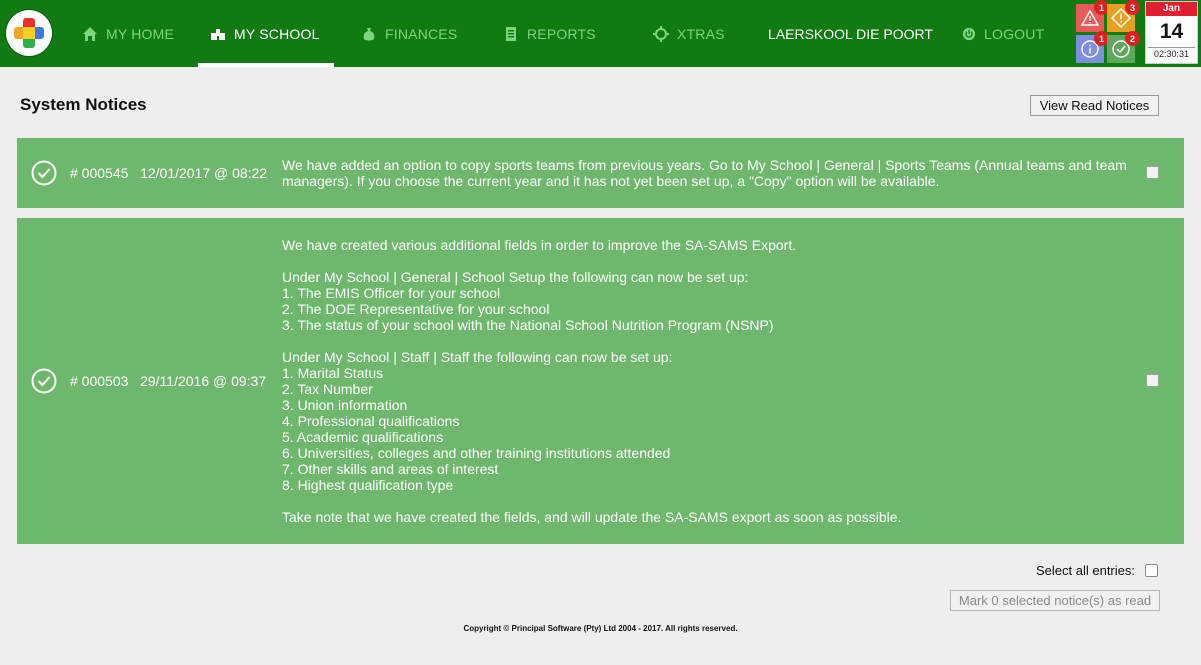 The height and width of the screenshot is (665, 1201). Describe the element at coordinates (1123, 16) in the screenshot. I see `notification-warnings: 3` at that location.